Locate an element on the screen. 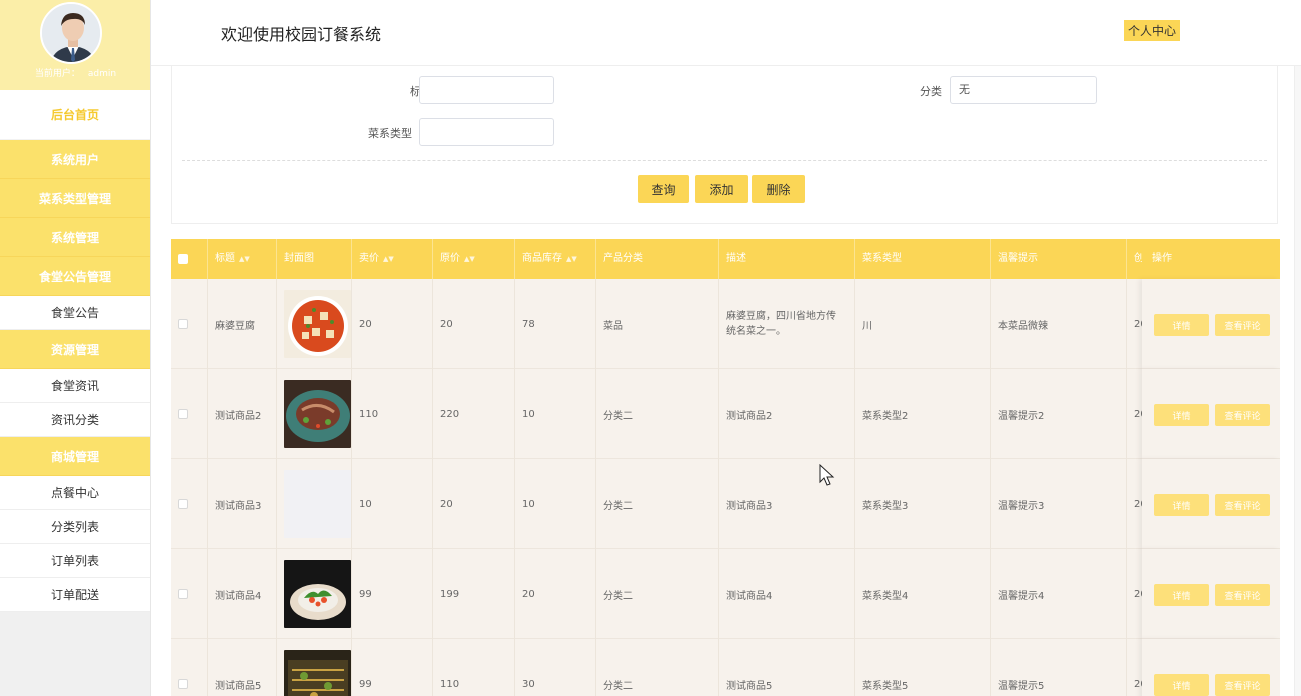 The height and width of the screenshot is (696, 1301). beef-salad-image is located at coordinates (317, 414).